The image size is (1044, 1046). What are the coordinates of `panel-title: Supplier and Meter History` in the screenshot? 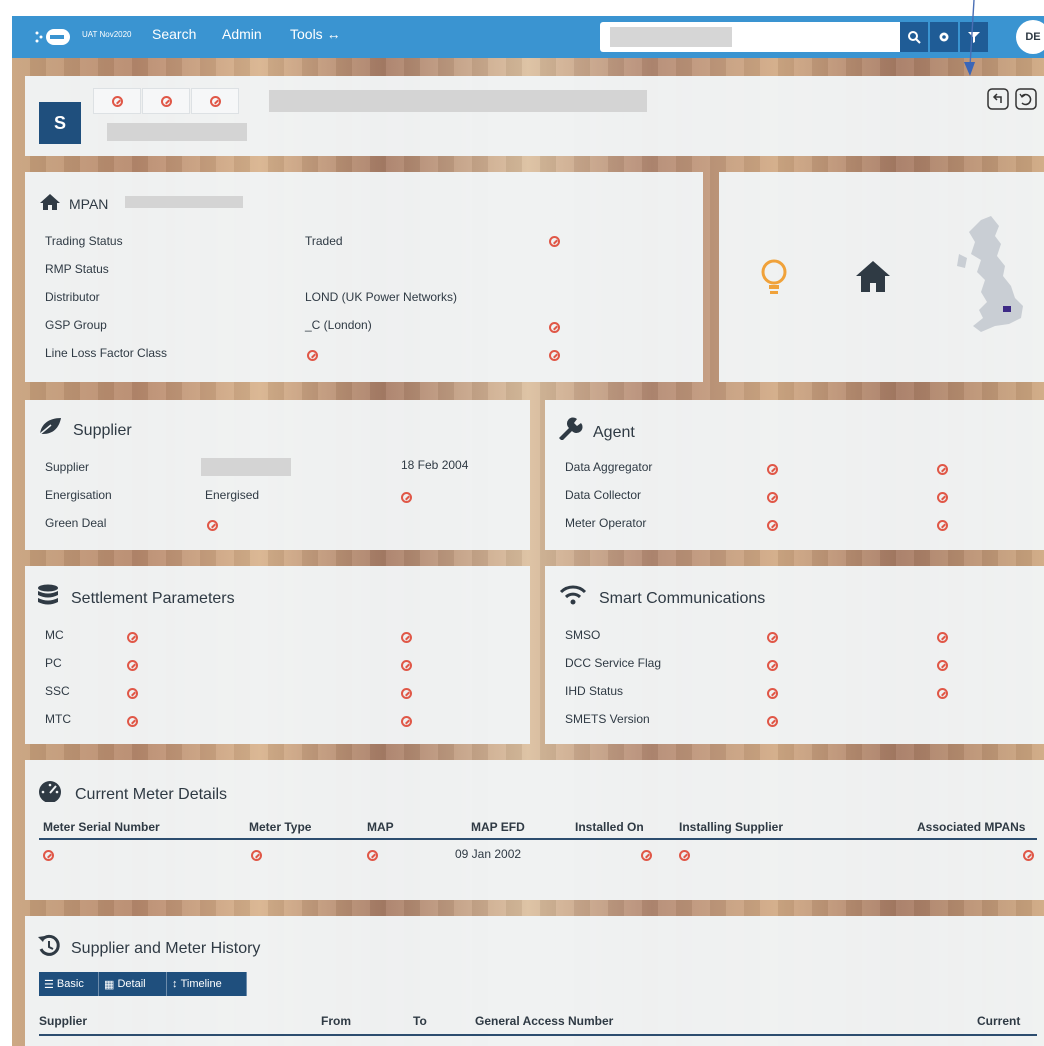 It's located at (166, 948).